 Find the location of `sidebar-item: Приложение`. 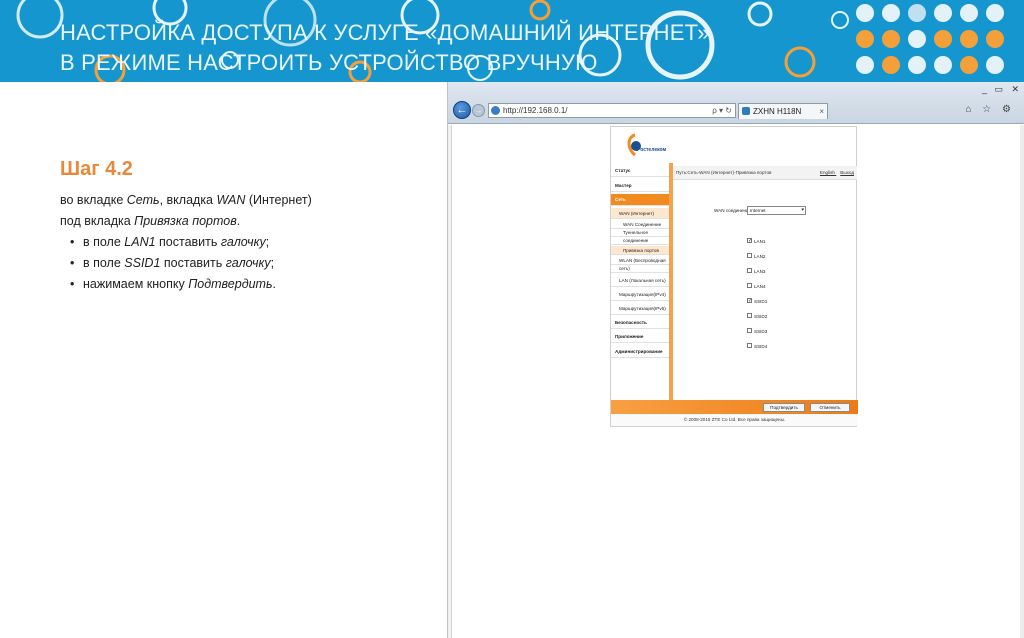

sidebar-item: Приложение is located at coordinates (640, 337).